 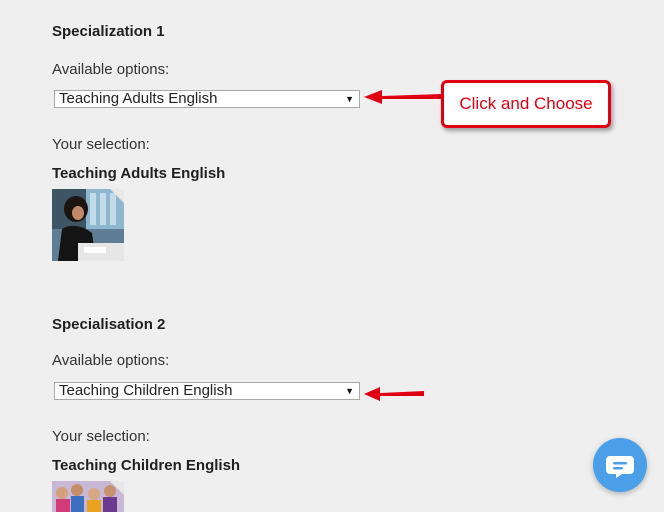 I want to click on section-1-title: Specialization 1, so click(x=108, y=31).